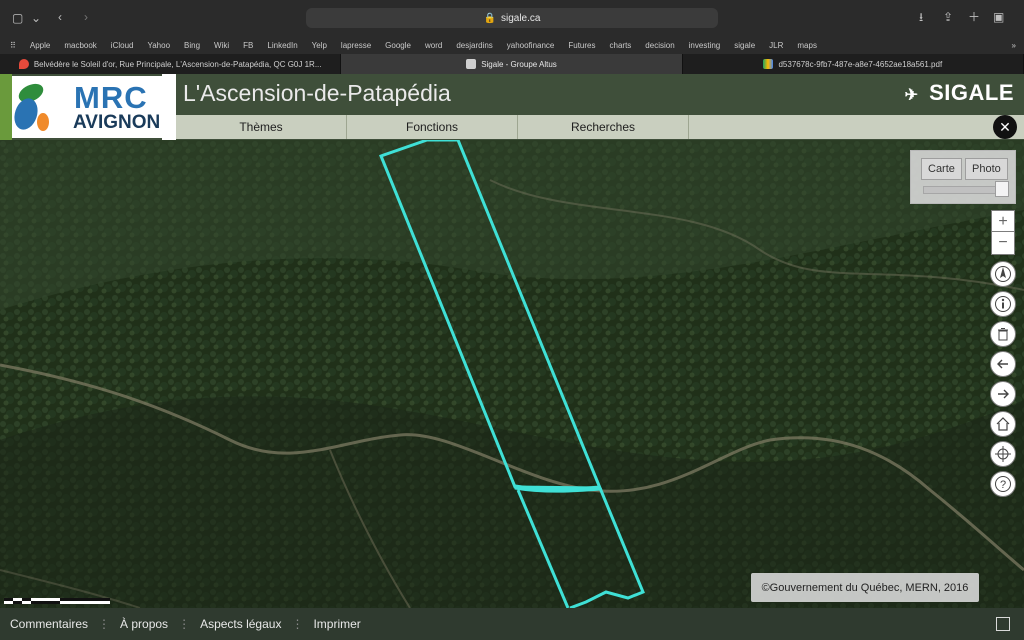 The width and height of the screenshot is (1024, 640). What do you see at coordinates (768, 64) in the screenshot?
I see `drive-icon` at bounding box center [768, 64].